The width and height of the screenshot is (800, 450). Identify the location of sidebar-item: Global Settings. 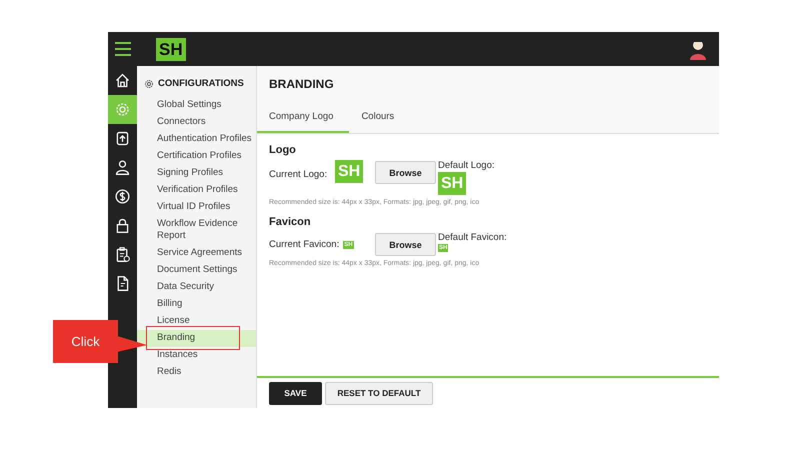
(196, 105).